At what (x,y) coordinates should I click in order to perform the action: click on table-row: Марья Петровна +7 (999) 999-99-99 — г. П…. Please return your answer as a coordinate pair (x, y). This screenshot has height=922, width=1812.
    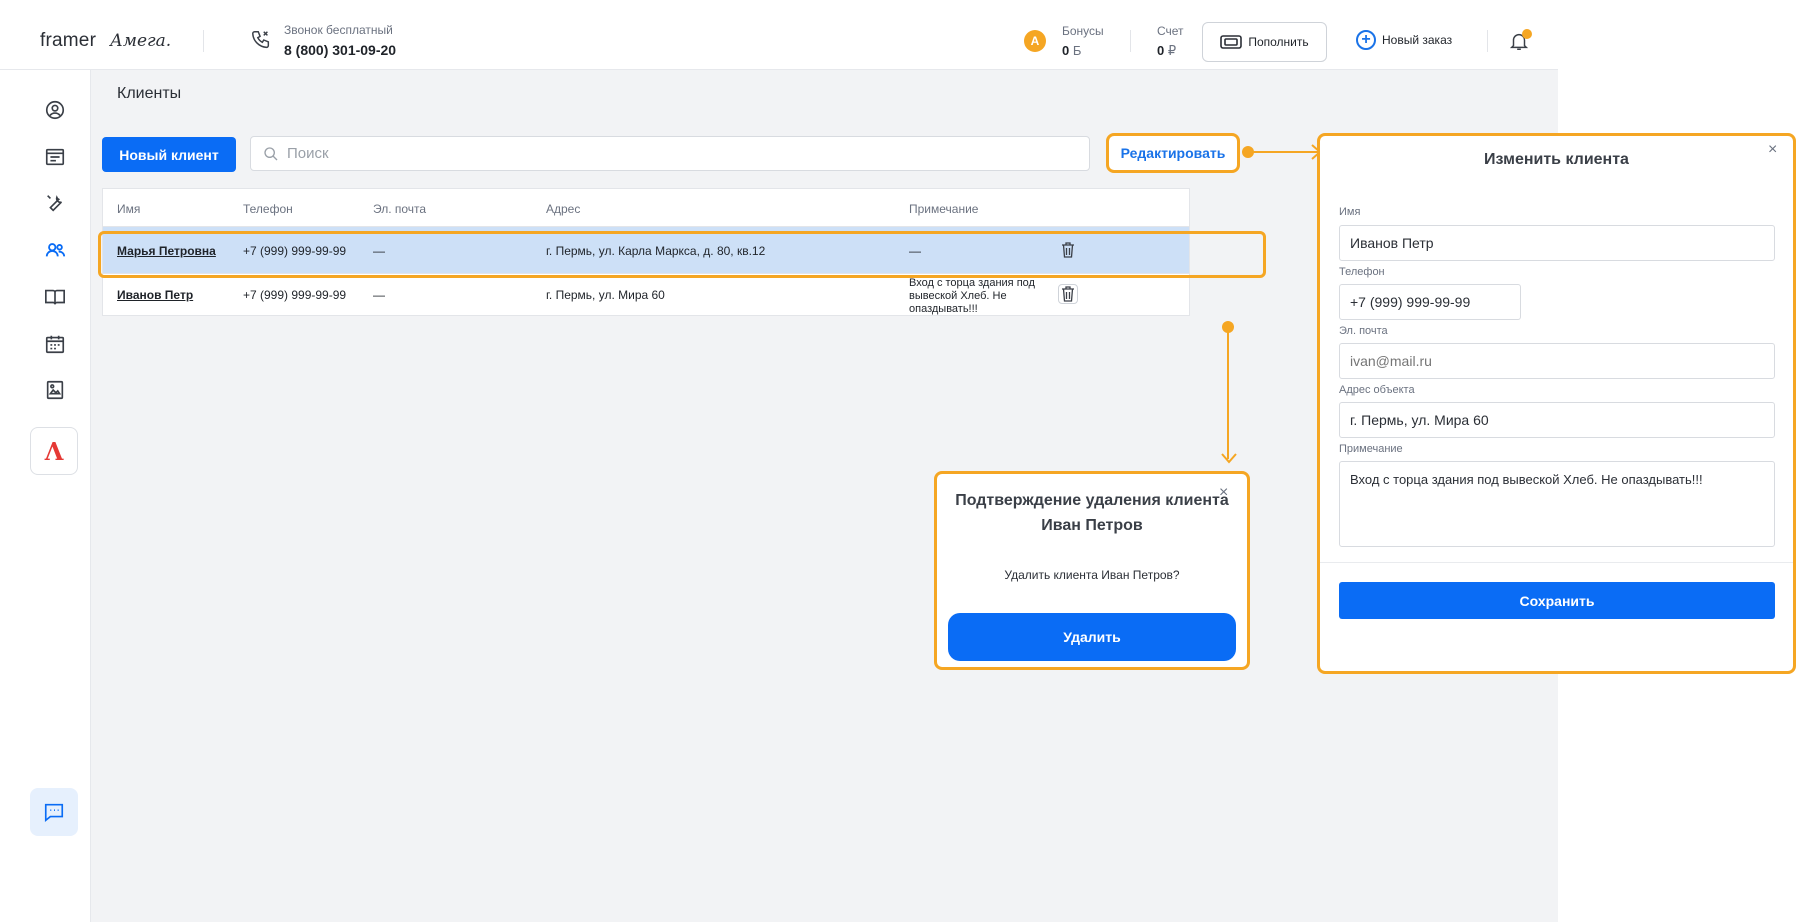
    Looking at the image, I should click on (646, 250).